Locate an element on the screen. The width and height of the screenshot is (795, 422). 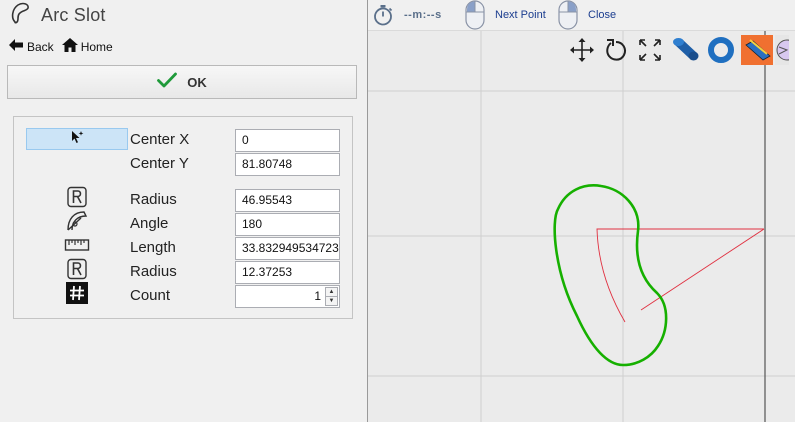
slot-radius-input: 12.37253 is located at coordinates (287, 272).